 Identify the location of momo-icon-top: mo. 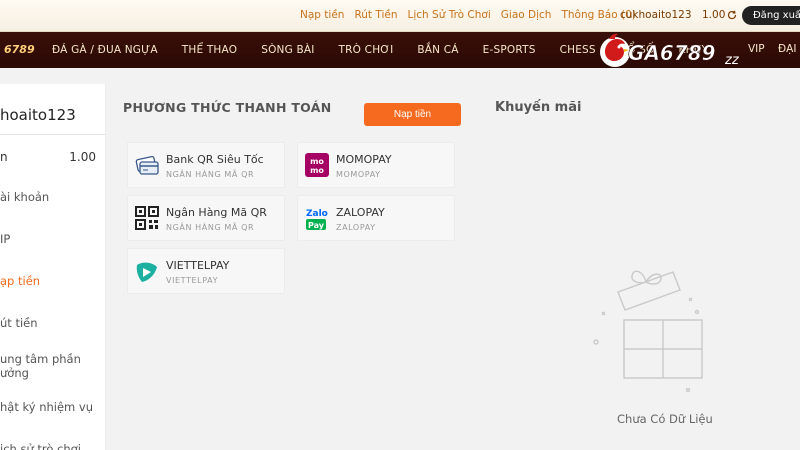
(317, 161).